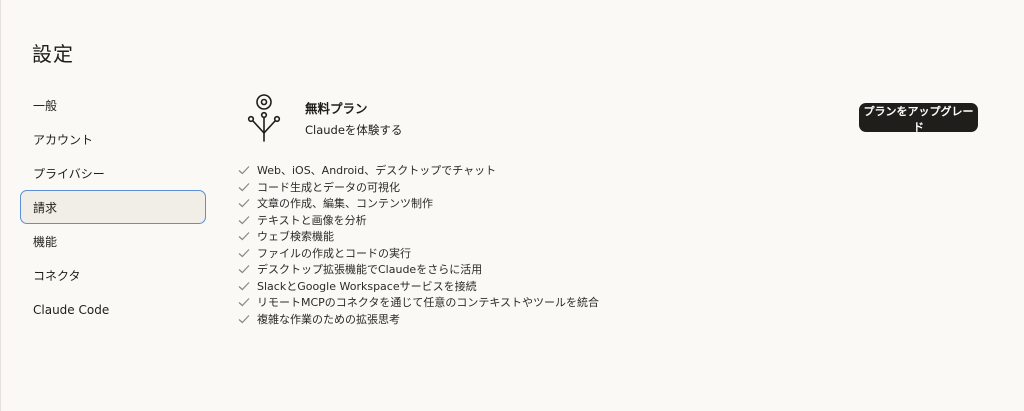 The image size is (1024, 411). I want to click on list-item: コード生成とデータの可視化, so click(418, 187).